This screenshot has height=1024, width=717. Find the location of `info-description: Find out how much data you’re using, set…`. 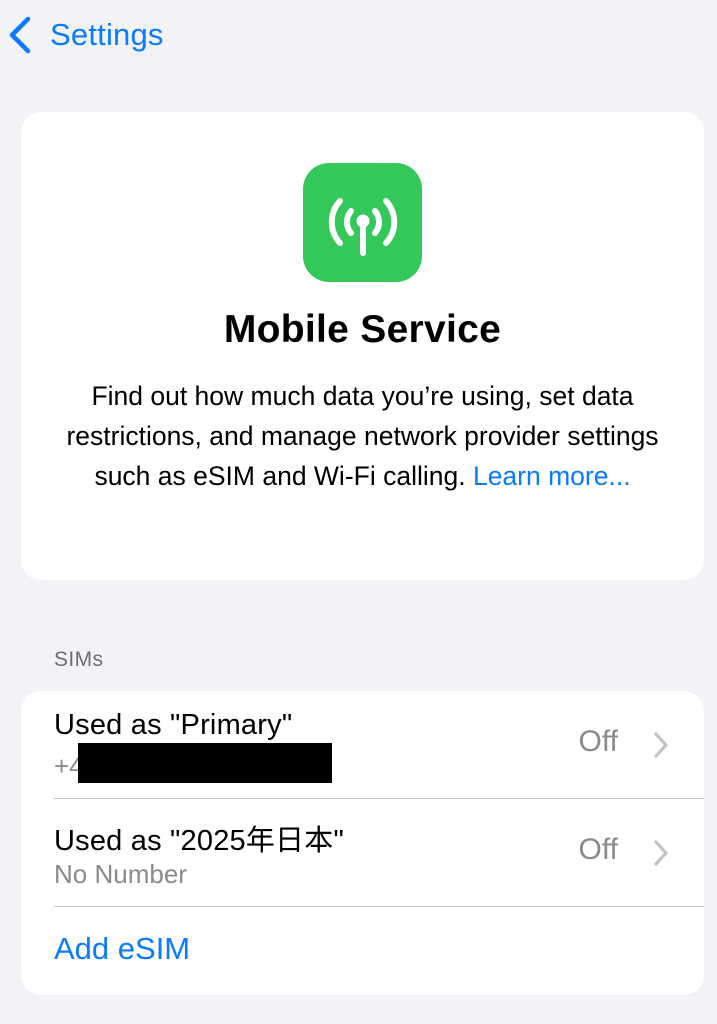

info-description: Find out how much data you’re using, set… is located at coordinates (363, 436).